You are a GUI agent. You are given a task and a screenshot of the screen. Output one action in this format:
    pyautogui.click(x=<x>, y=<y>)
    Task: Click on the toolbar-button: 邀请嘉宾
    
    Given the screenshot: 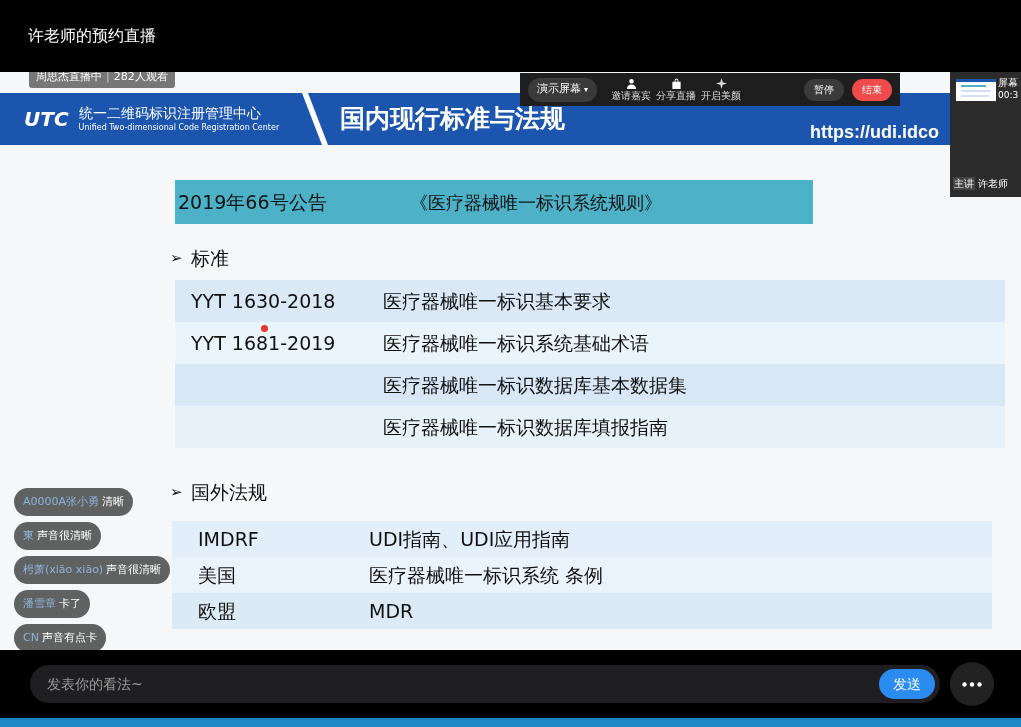 What is the action you would take?
    pyautogui.click(x=631, y=89)
    